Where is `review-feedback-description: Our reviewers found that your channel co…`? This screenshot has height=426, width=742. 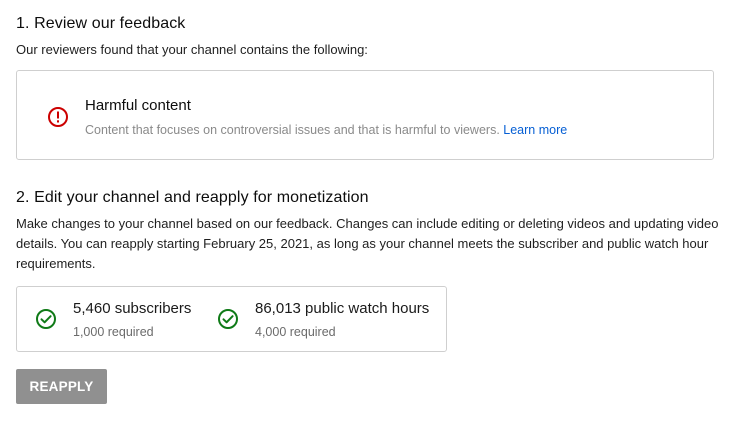
review-feedback-description: Our reviewers found that your channel co… is located at coordinates (192, 49).